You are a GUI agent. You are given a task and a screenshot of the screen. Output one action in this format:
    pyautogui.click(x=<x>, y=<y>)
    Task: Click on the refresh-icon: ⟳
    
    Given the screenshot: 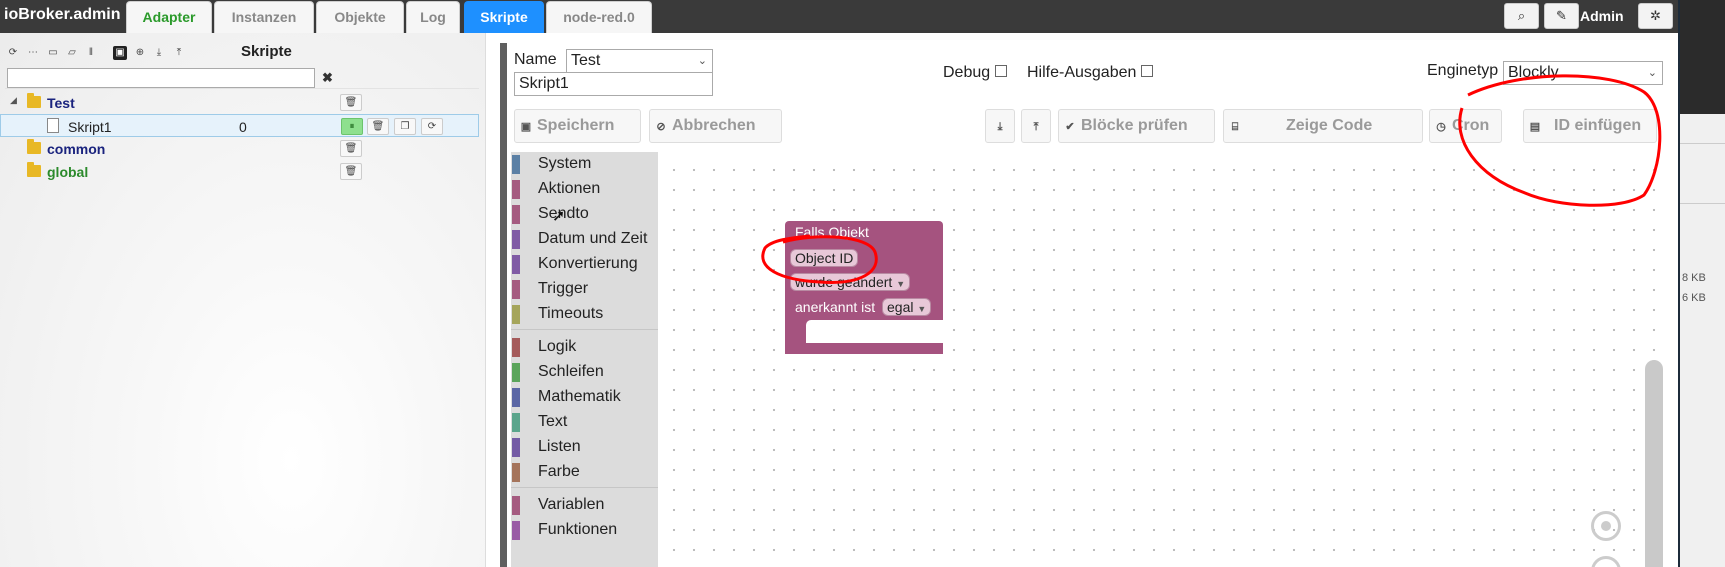 What is the action you would take?
    pyautogui.click(x=13, y=53)
    